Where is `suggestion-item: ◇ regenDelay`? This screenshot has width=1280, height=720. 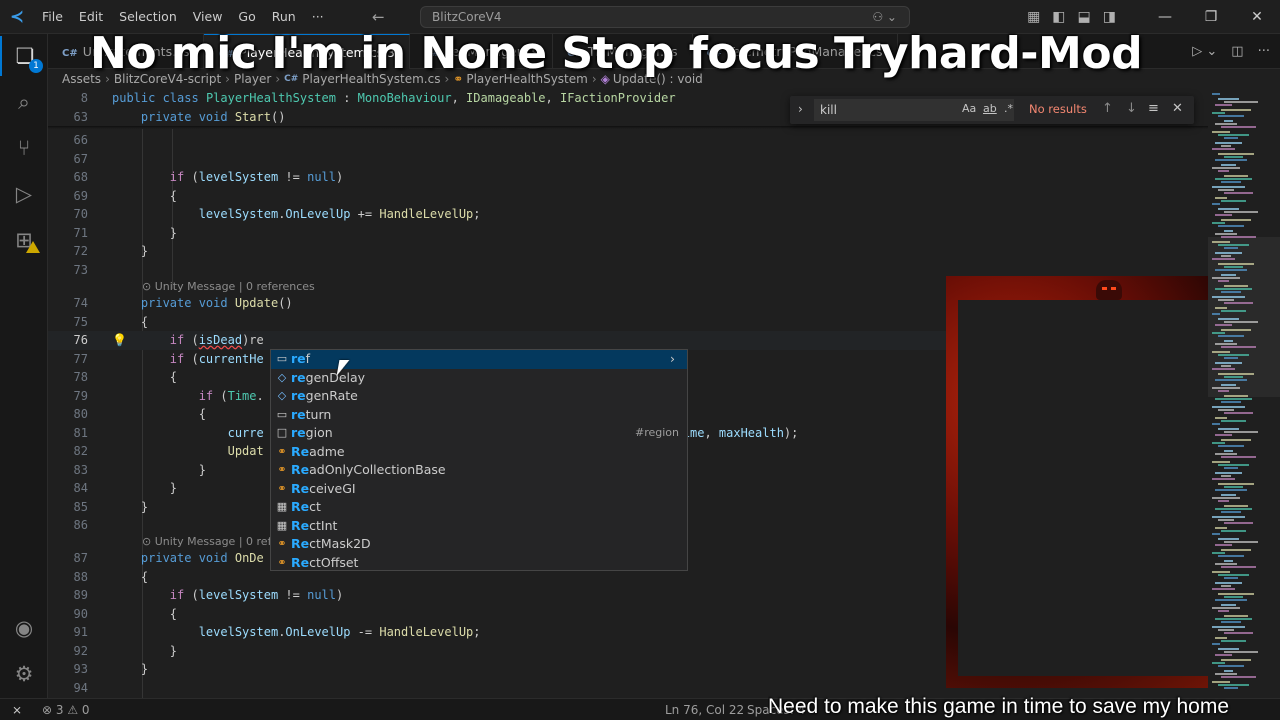 suggestion-item: ◇ regenDelay is located at coordinates (479, 378).